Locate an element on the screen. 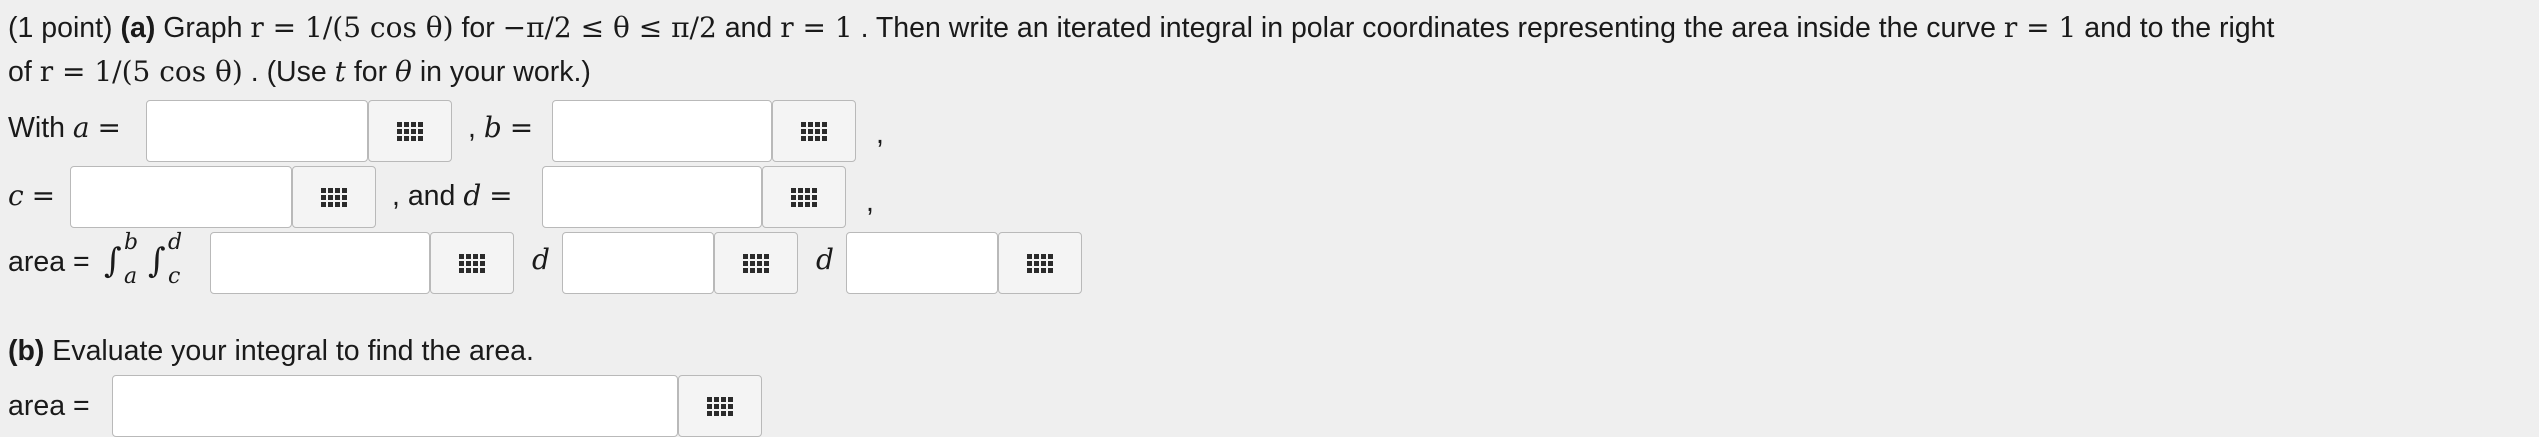 The height and width of the screenshot is (437, 2539). math-var: c is located at coordinates (16, 195).